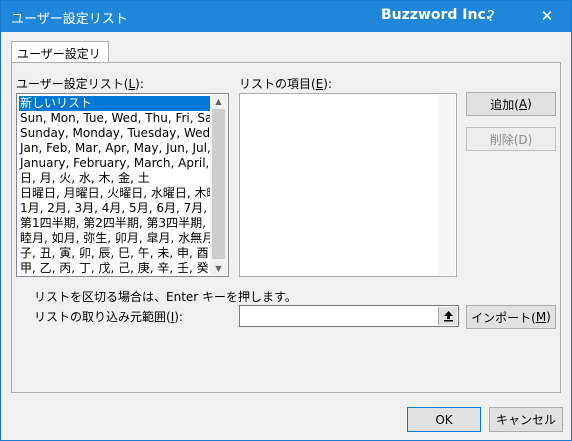 The height and width of the screenshot is (441, 572). I want to click on scrollbar-thumb, so click(218, 184).